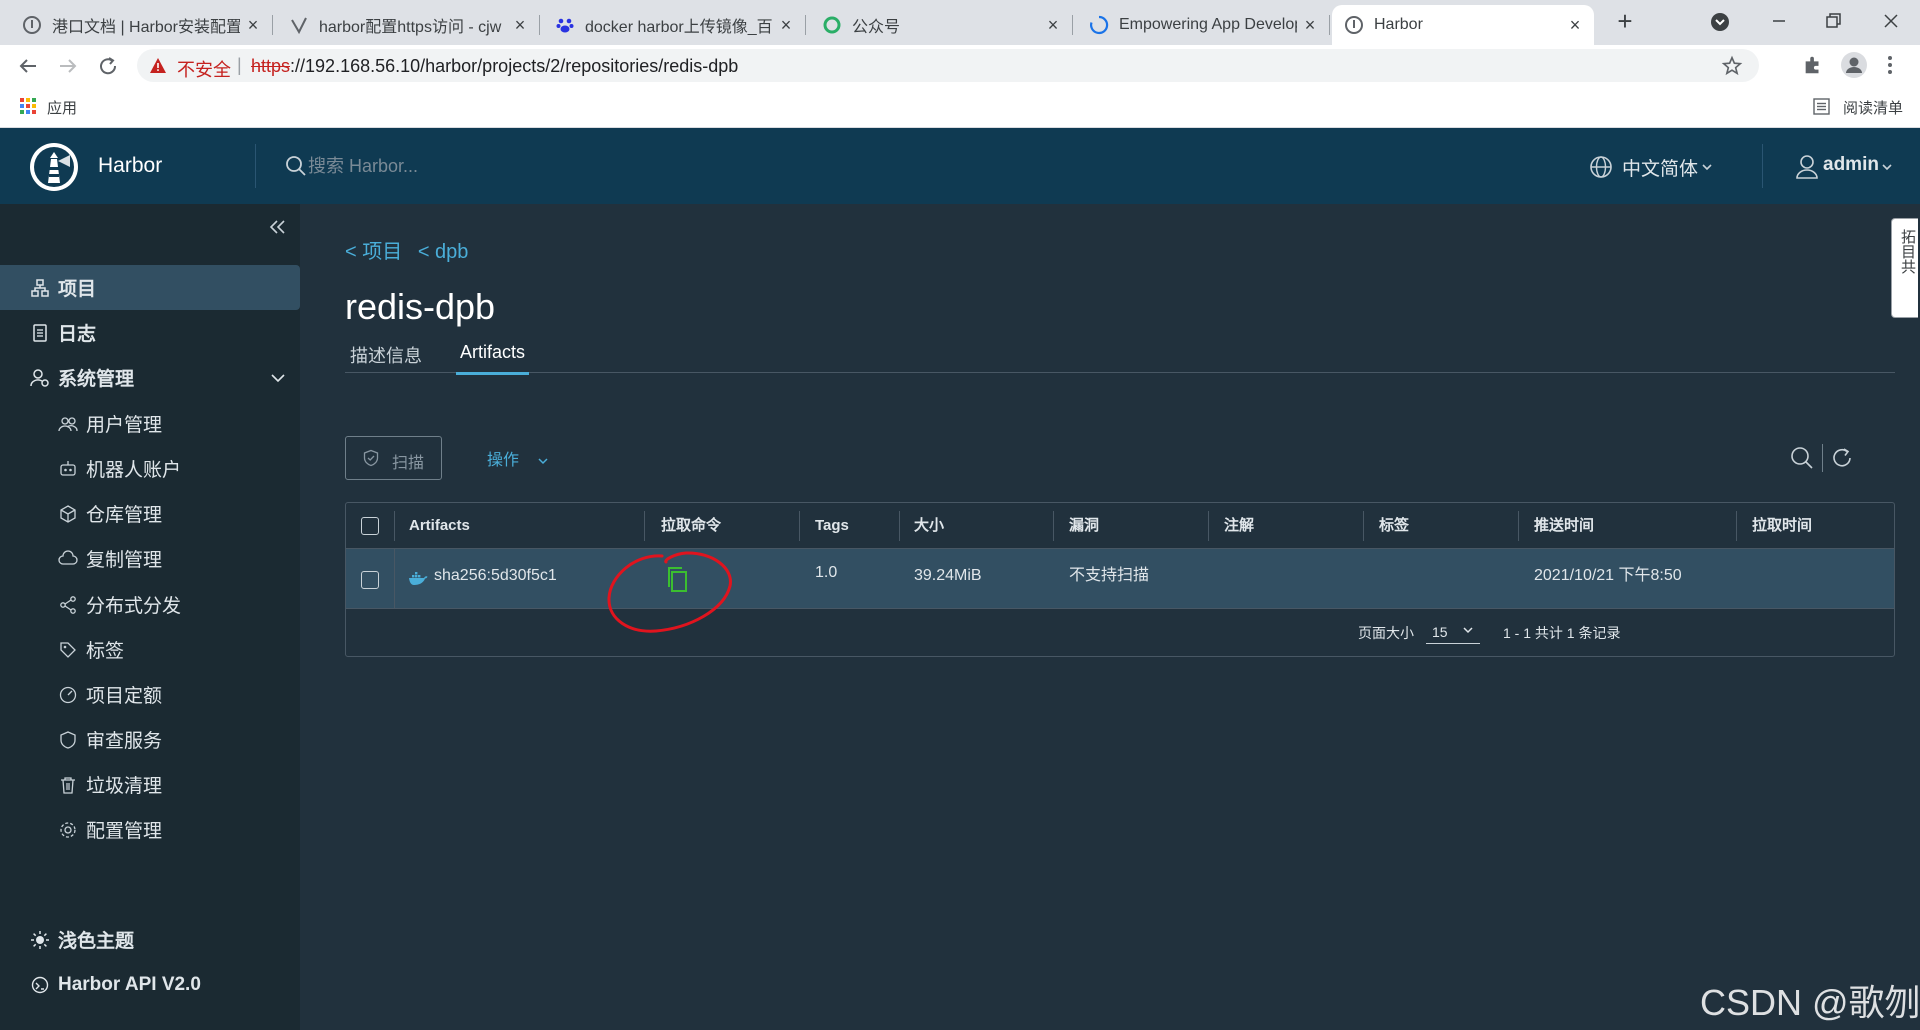 The width and height of the screenshot is (1920, 1030). Describe the element at coordinates (1890, 65) in the screenshot. I see `browser-menu-icon` at that location.